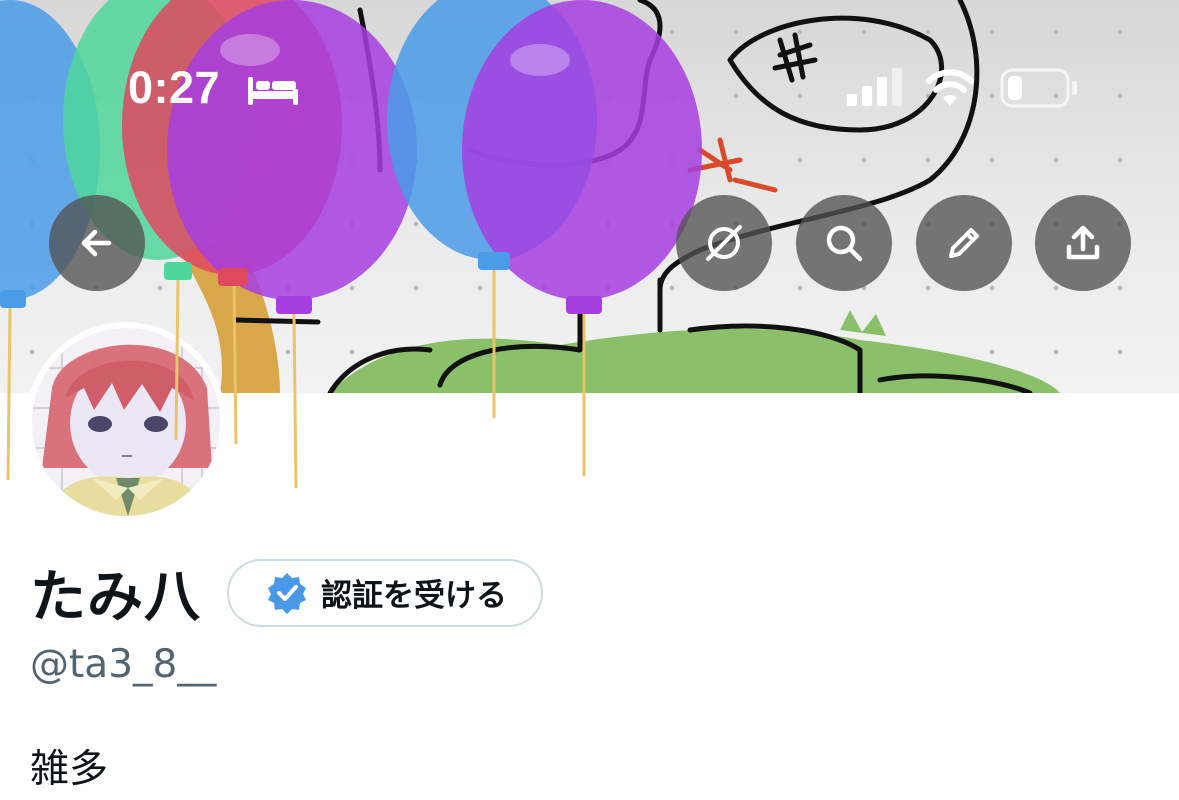 This screenshot has height=800, width=1179. I want to click on search-button, so click(844, 243).